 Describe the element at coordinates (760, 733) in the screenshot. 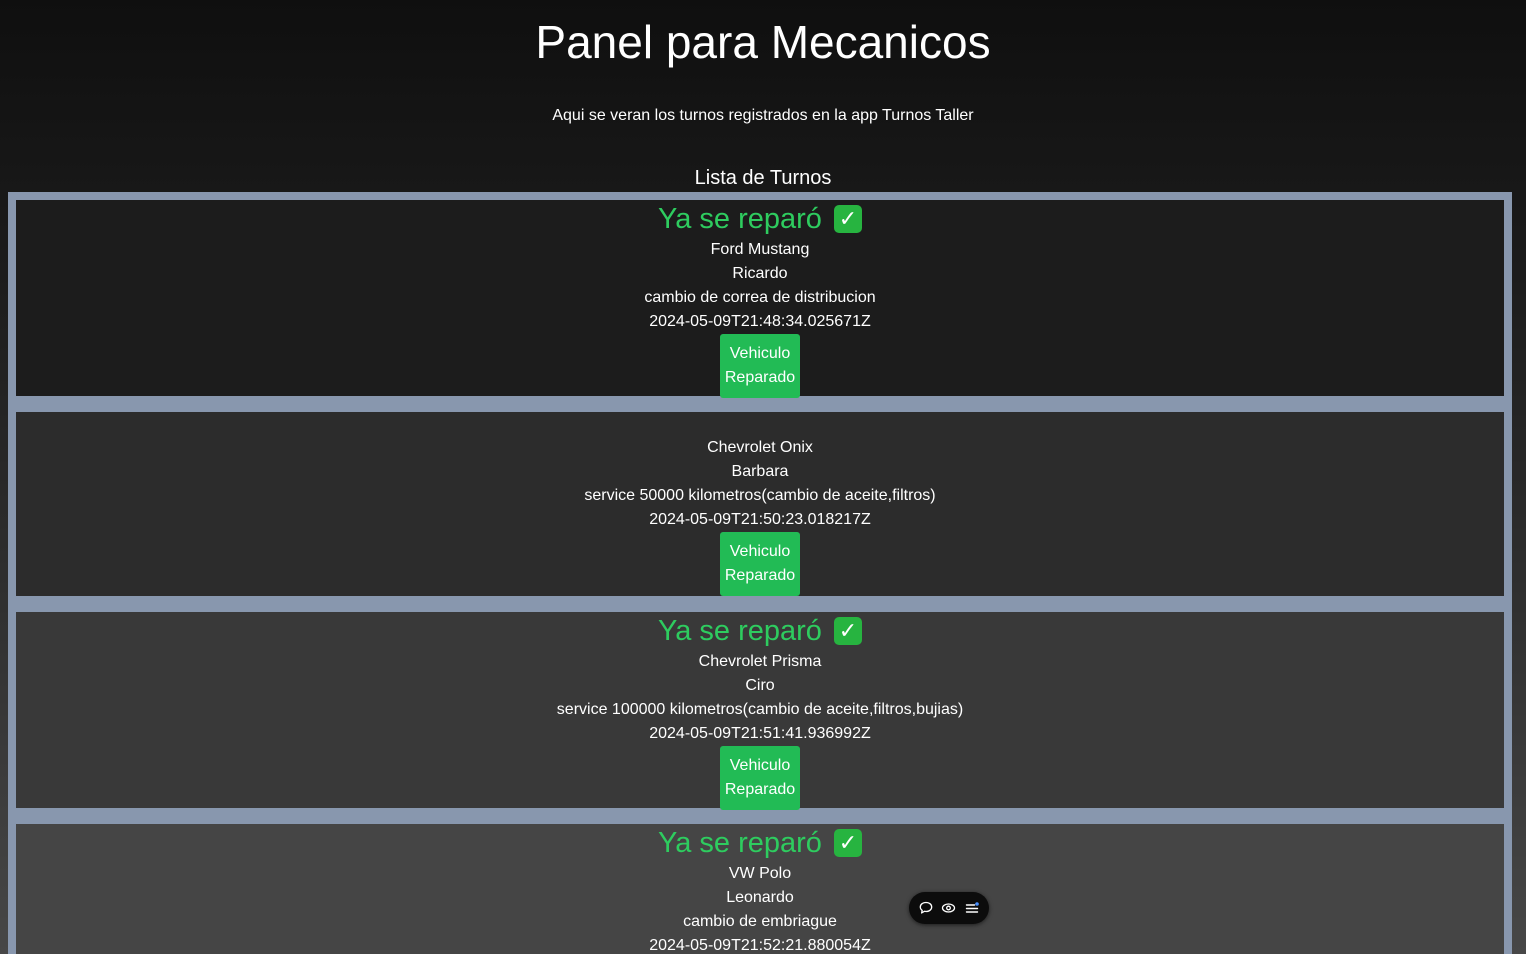

I see `turno-date: 2024-05-09T21:51:41.936992Z` at that location.